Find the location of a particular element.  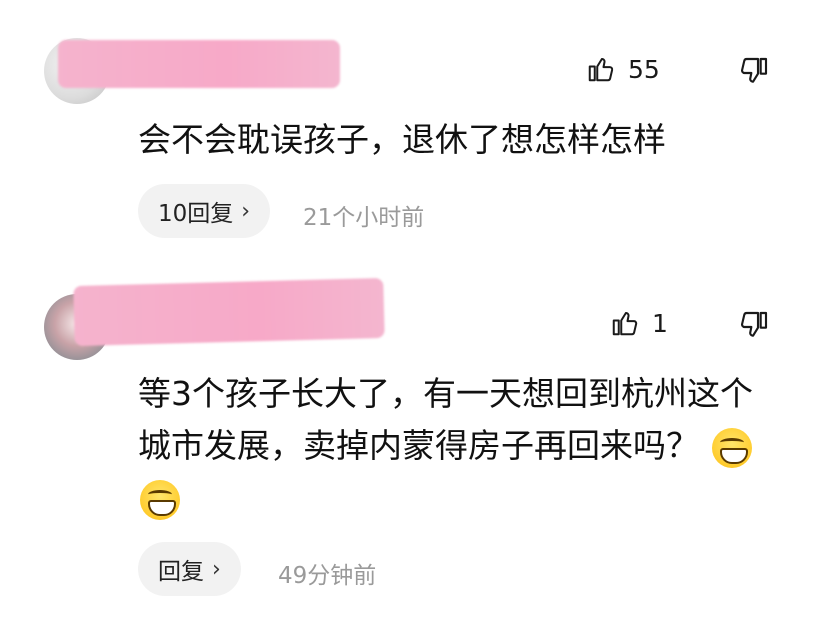

like-count: 55 is located at coordinates (644, 69).